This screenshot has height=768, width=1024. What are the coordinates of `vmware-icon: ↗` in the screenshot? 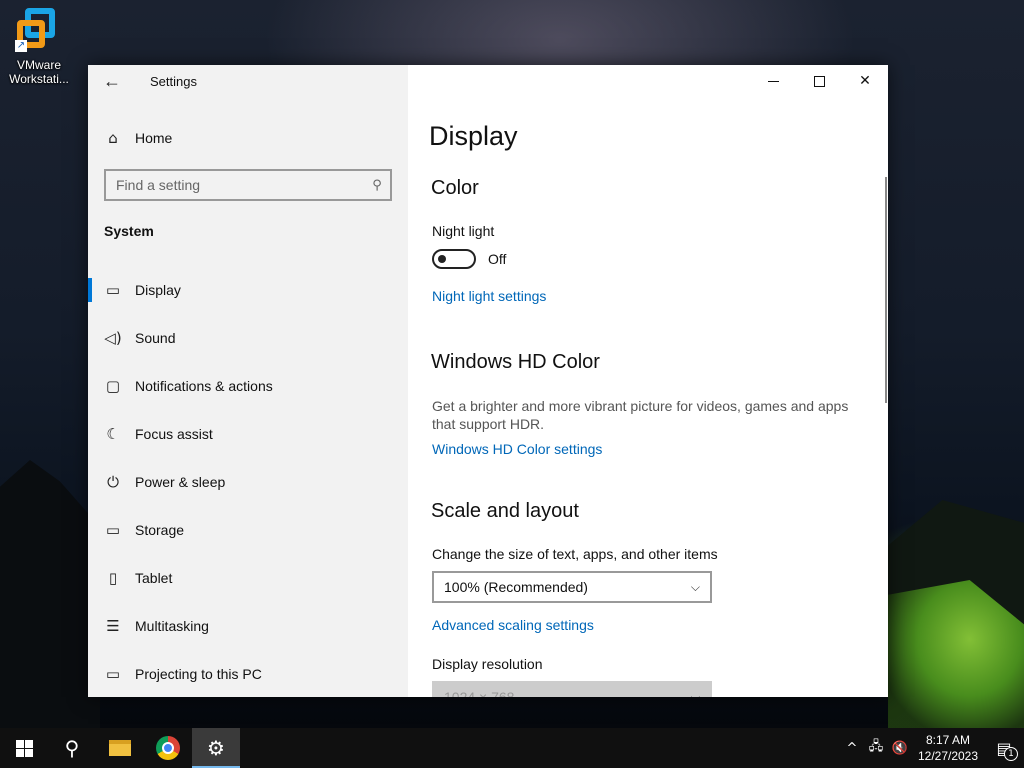 It's located at (39, 30).